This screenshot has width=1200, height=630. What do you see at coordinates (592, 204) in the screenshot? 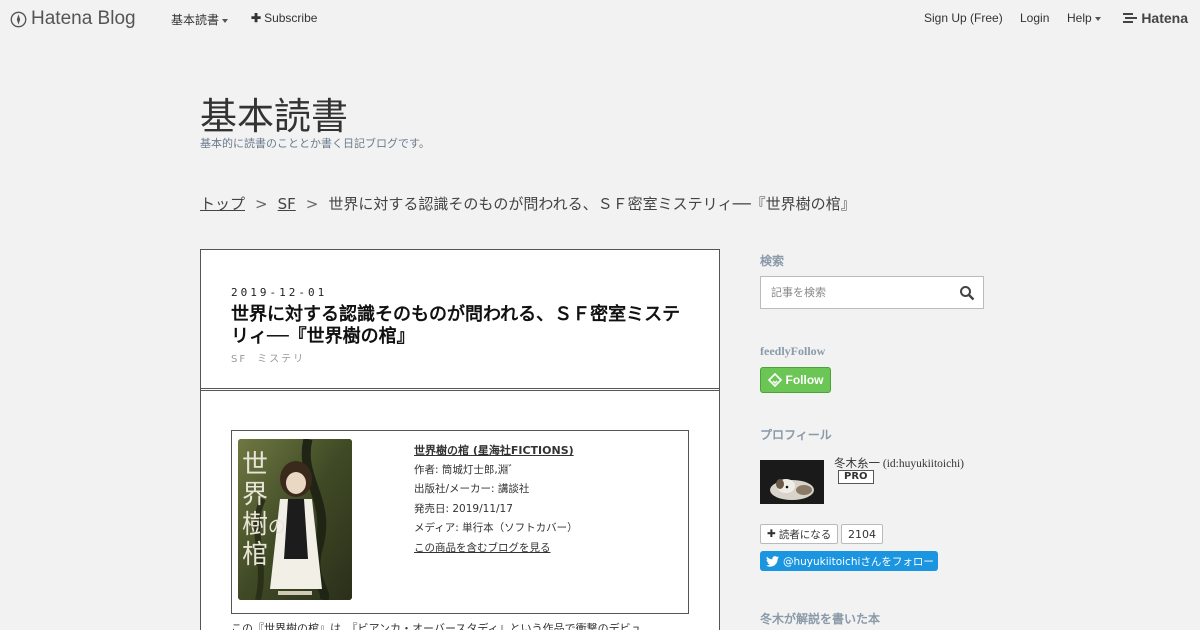
I see `breadcrumb-current: 世界に対する認識そのものが問われる、ＳＦ密室ミステリィ──『世界樹の棺』` at bounding box center [592, 204].